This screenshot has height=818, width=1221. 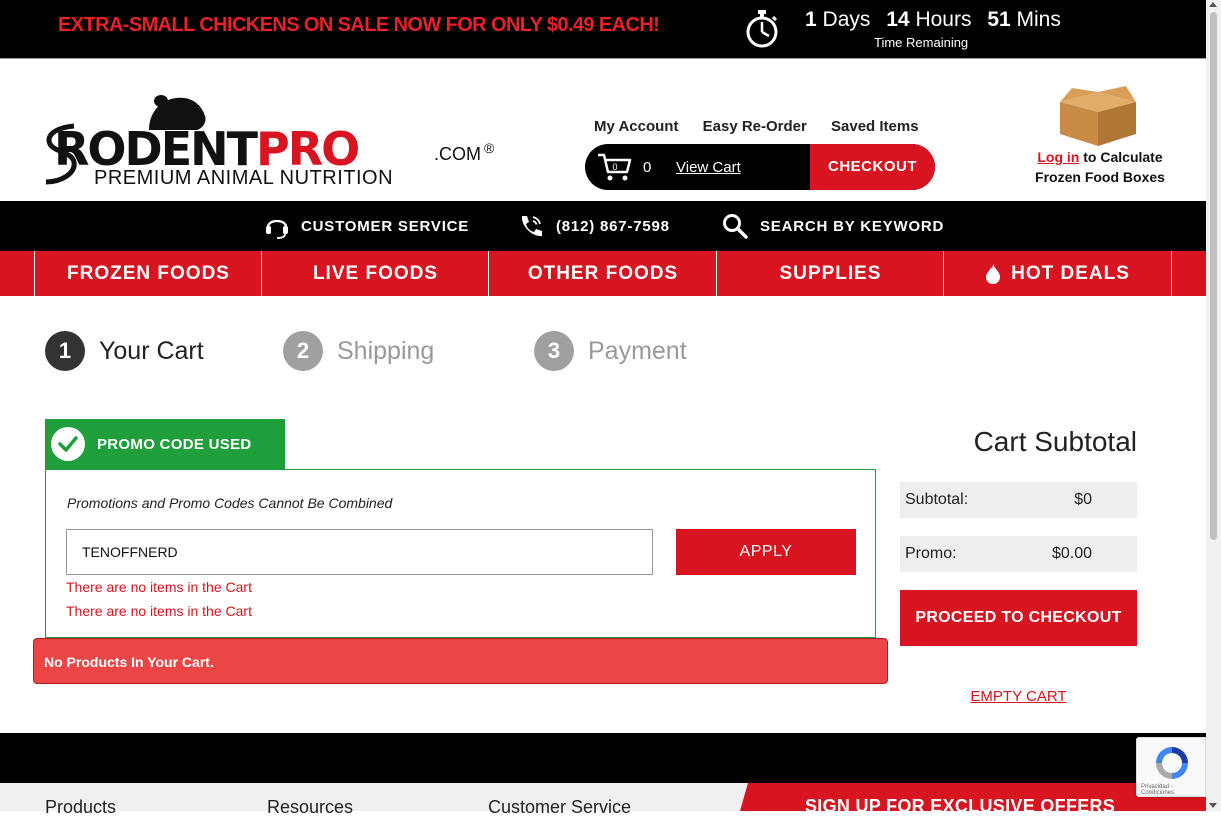 I want to click on calc-text: to Calculate, so click(x=1121, y=157).